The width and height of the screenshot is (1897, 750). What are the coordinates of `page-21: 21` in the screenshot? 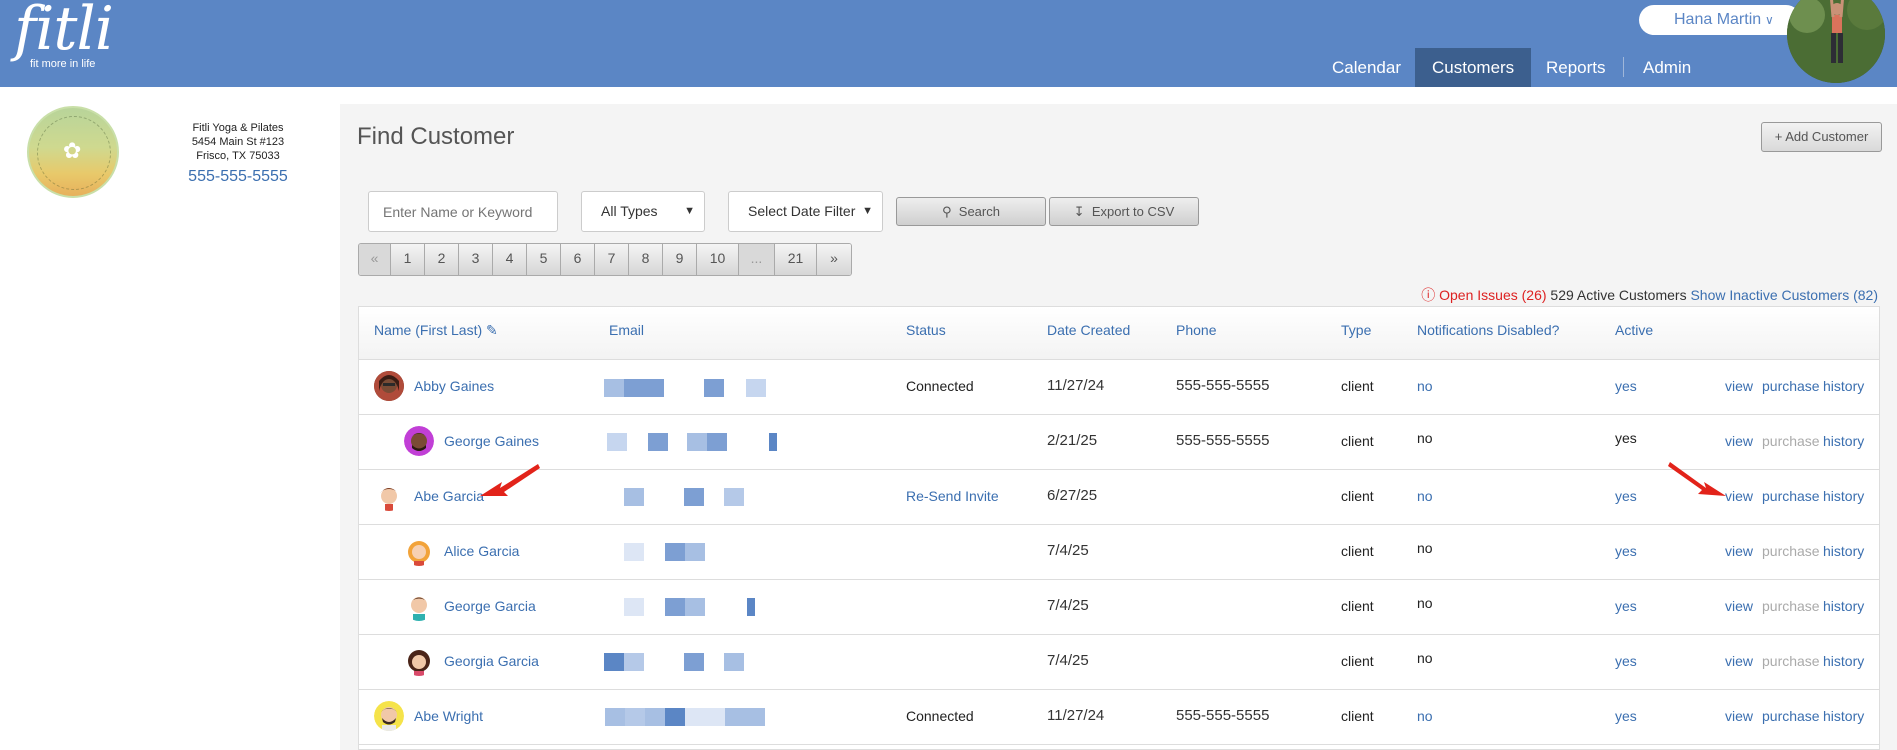 It's located at (796, 259).